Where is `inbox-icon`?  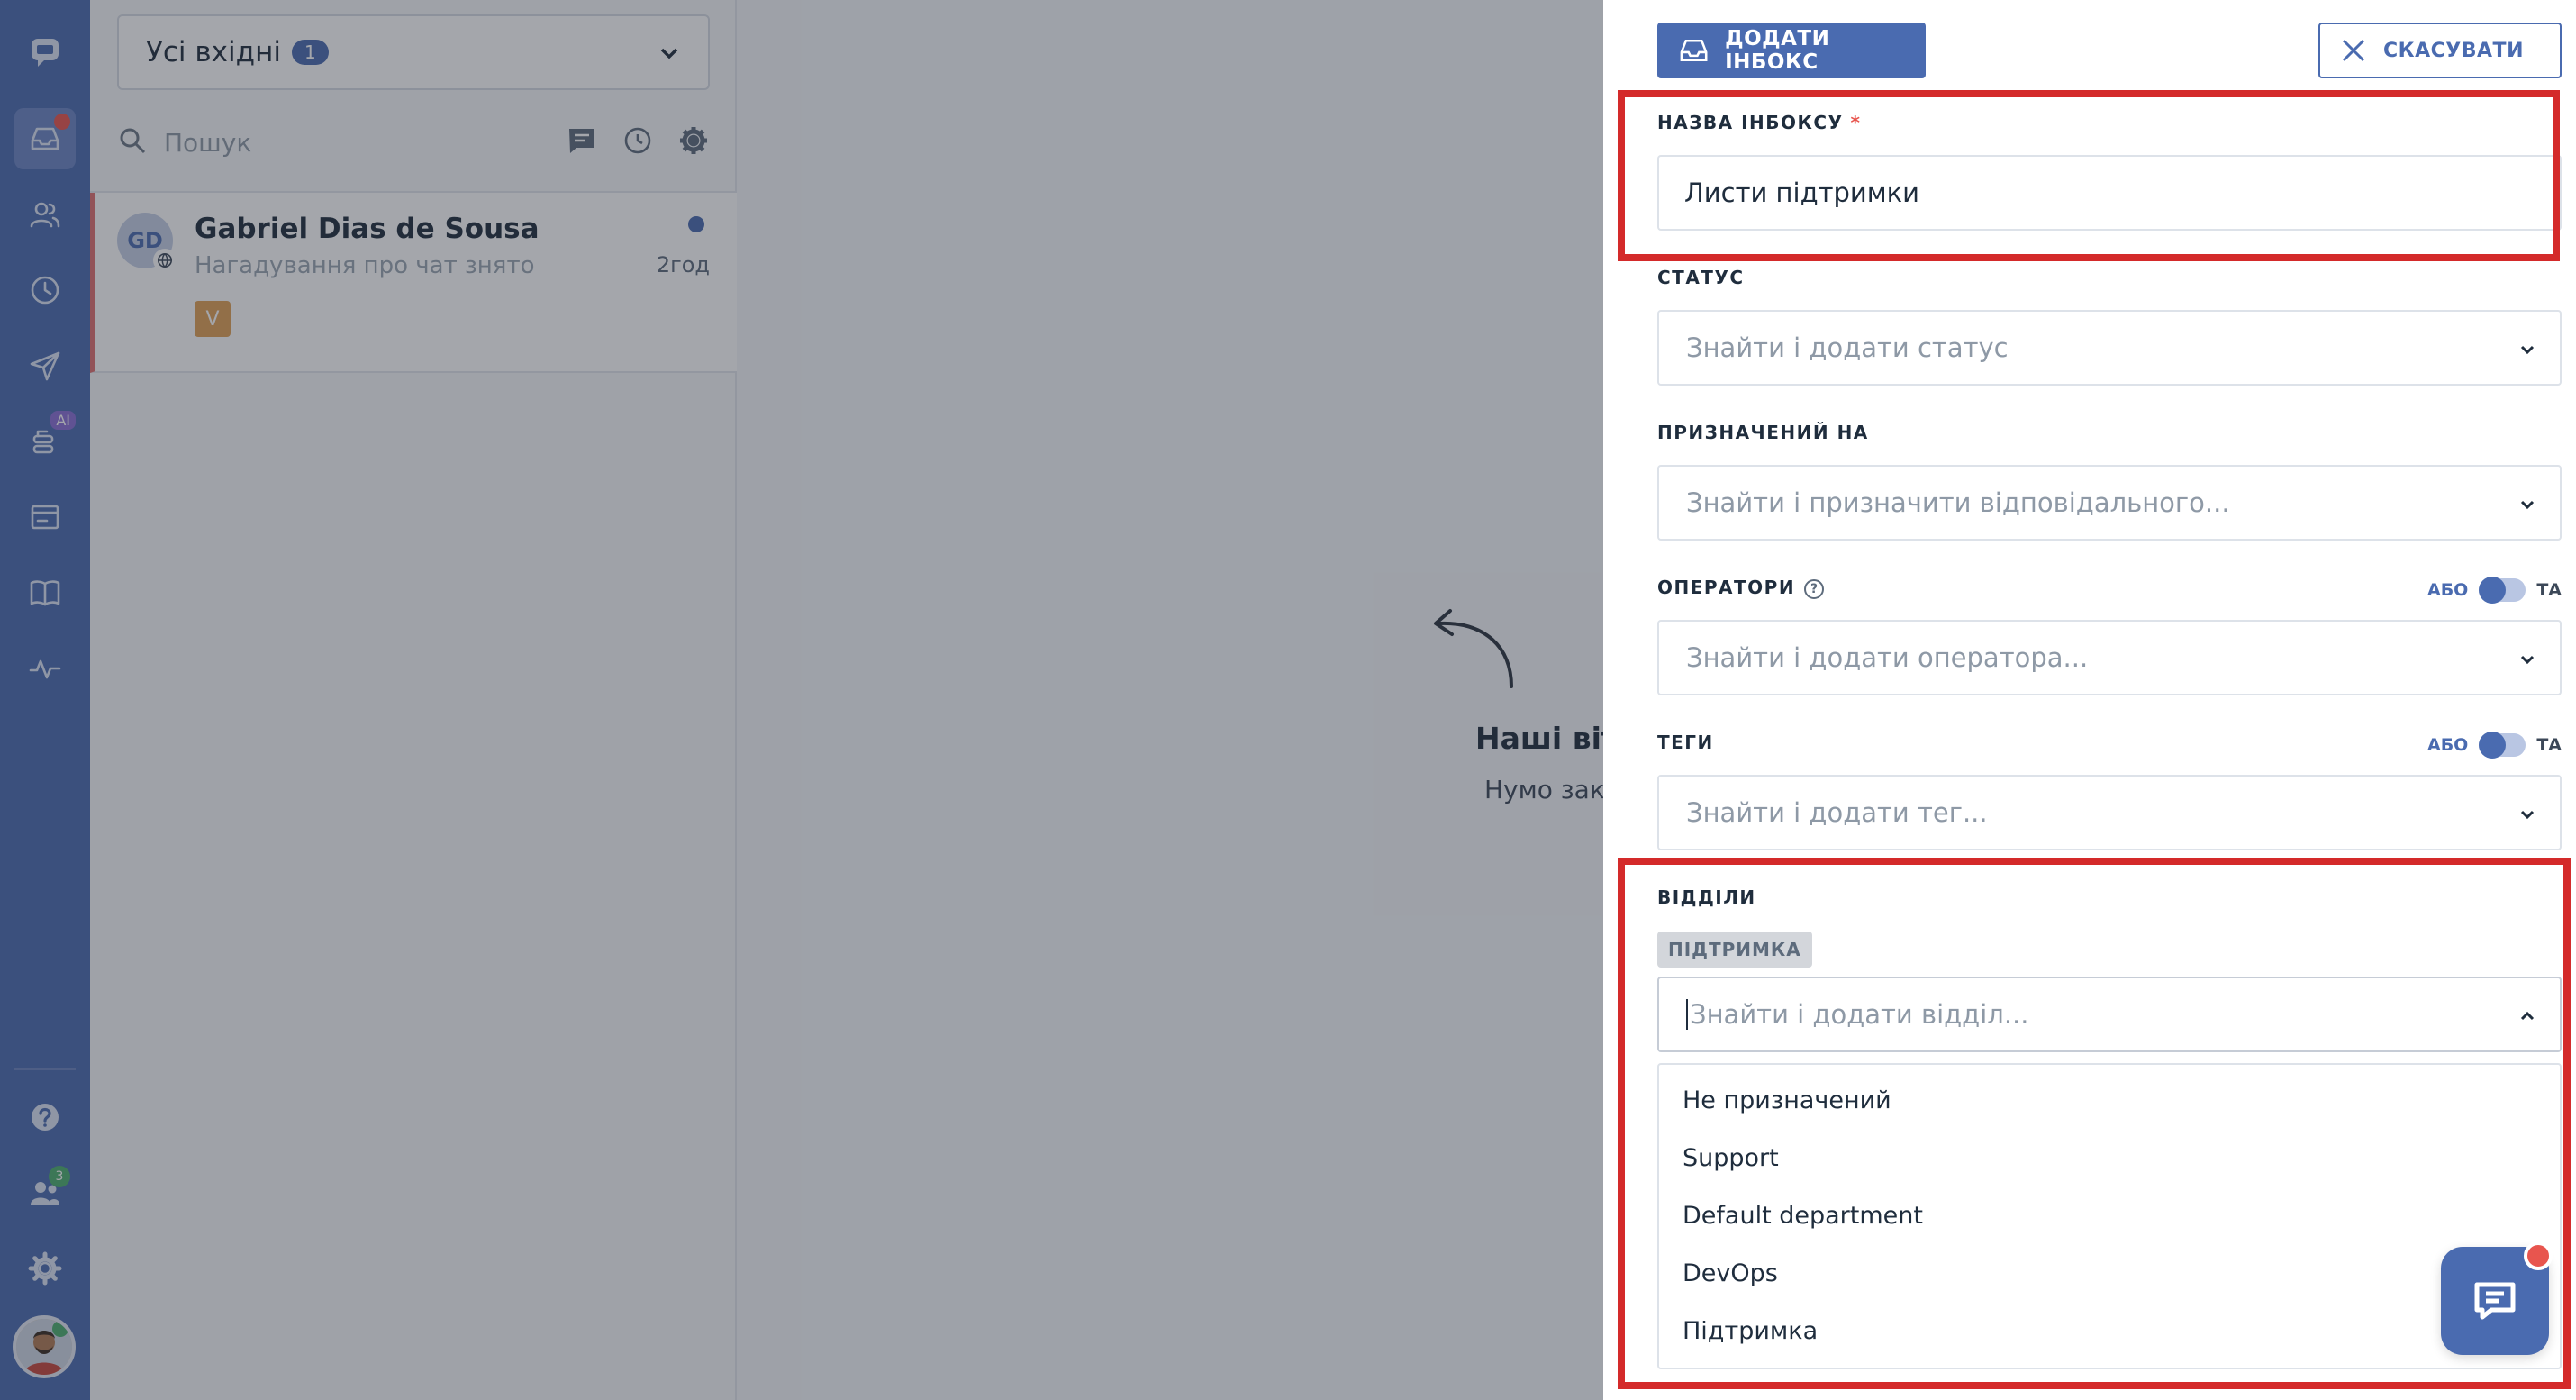 inbox-icon is located at coordinates (1694, 51).